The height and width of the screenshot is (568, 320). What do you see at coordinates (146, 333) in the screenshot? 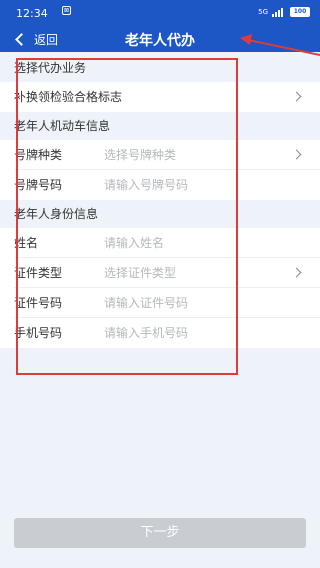
I see `phone-input: 请输入手机号码` at bounding box center [146, 333].